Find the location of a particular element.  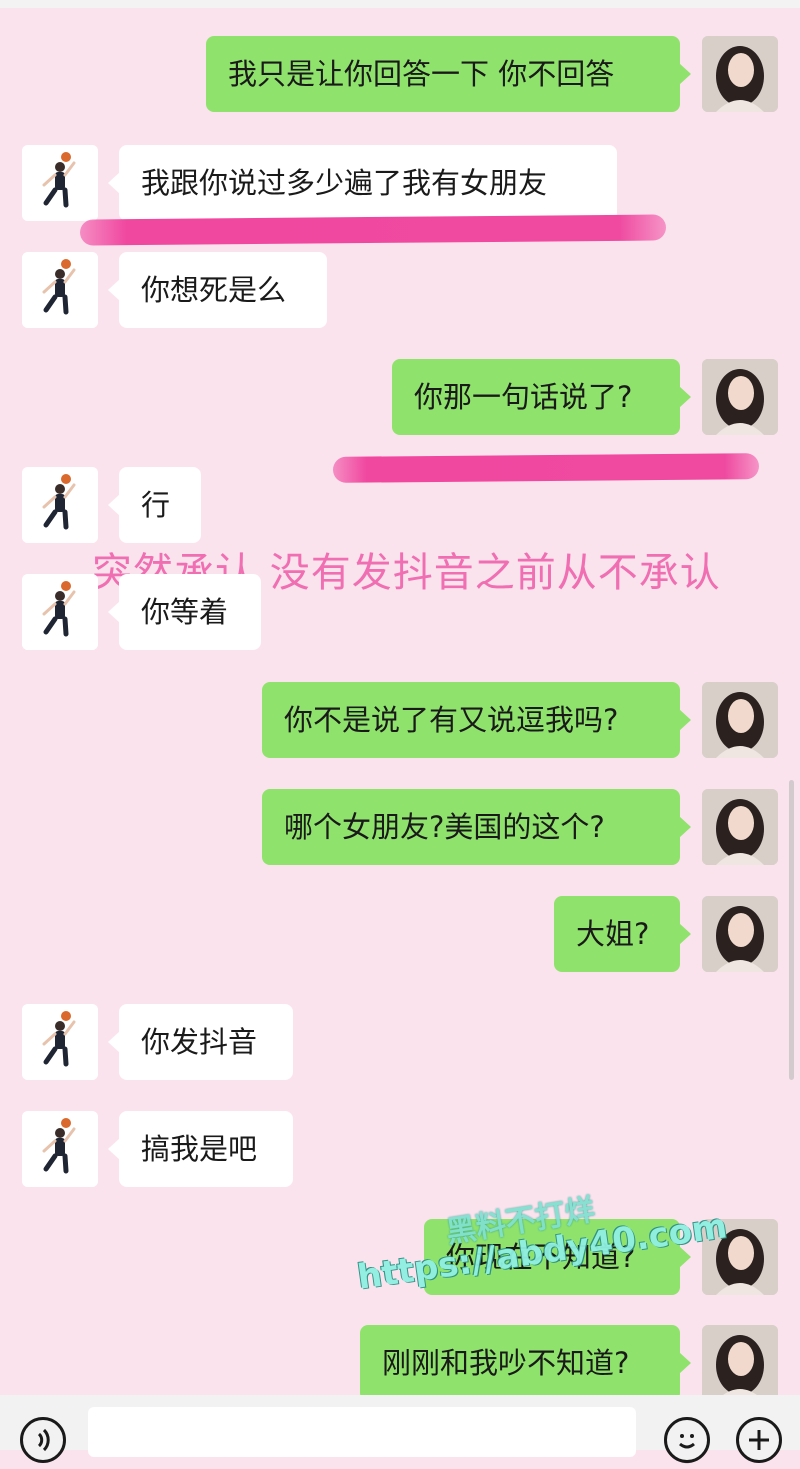

emoji-icon is located at coordinates (687, 1440).